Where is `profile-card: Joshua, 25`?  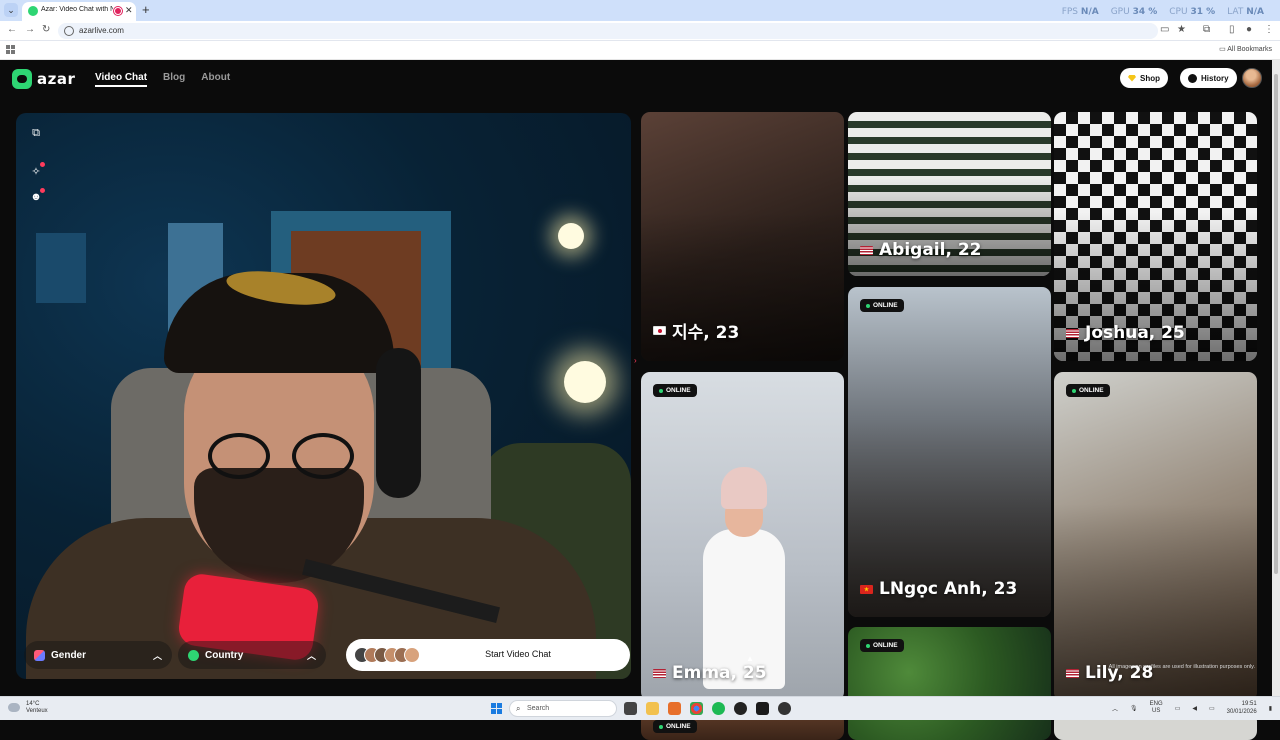
profile-card: Joshua, 25 is located at coordinates (1155, 236).